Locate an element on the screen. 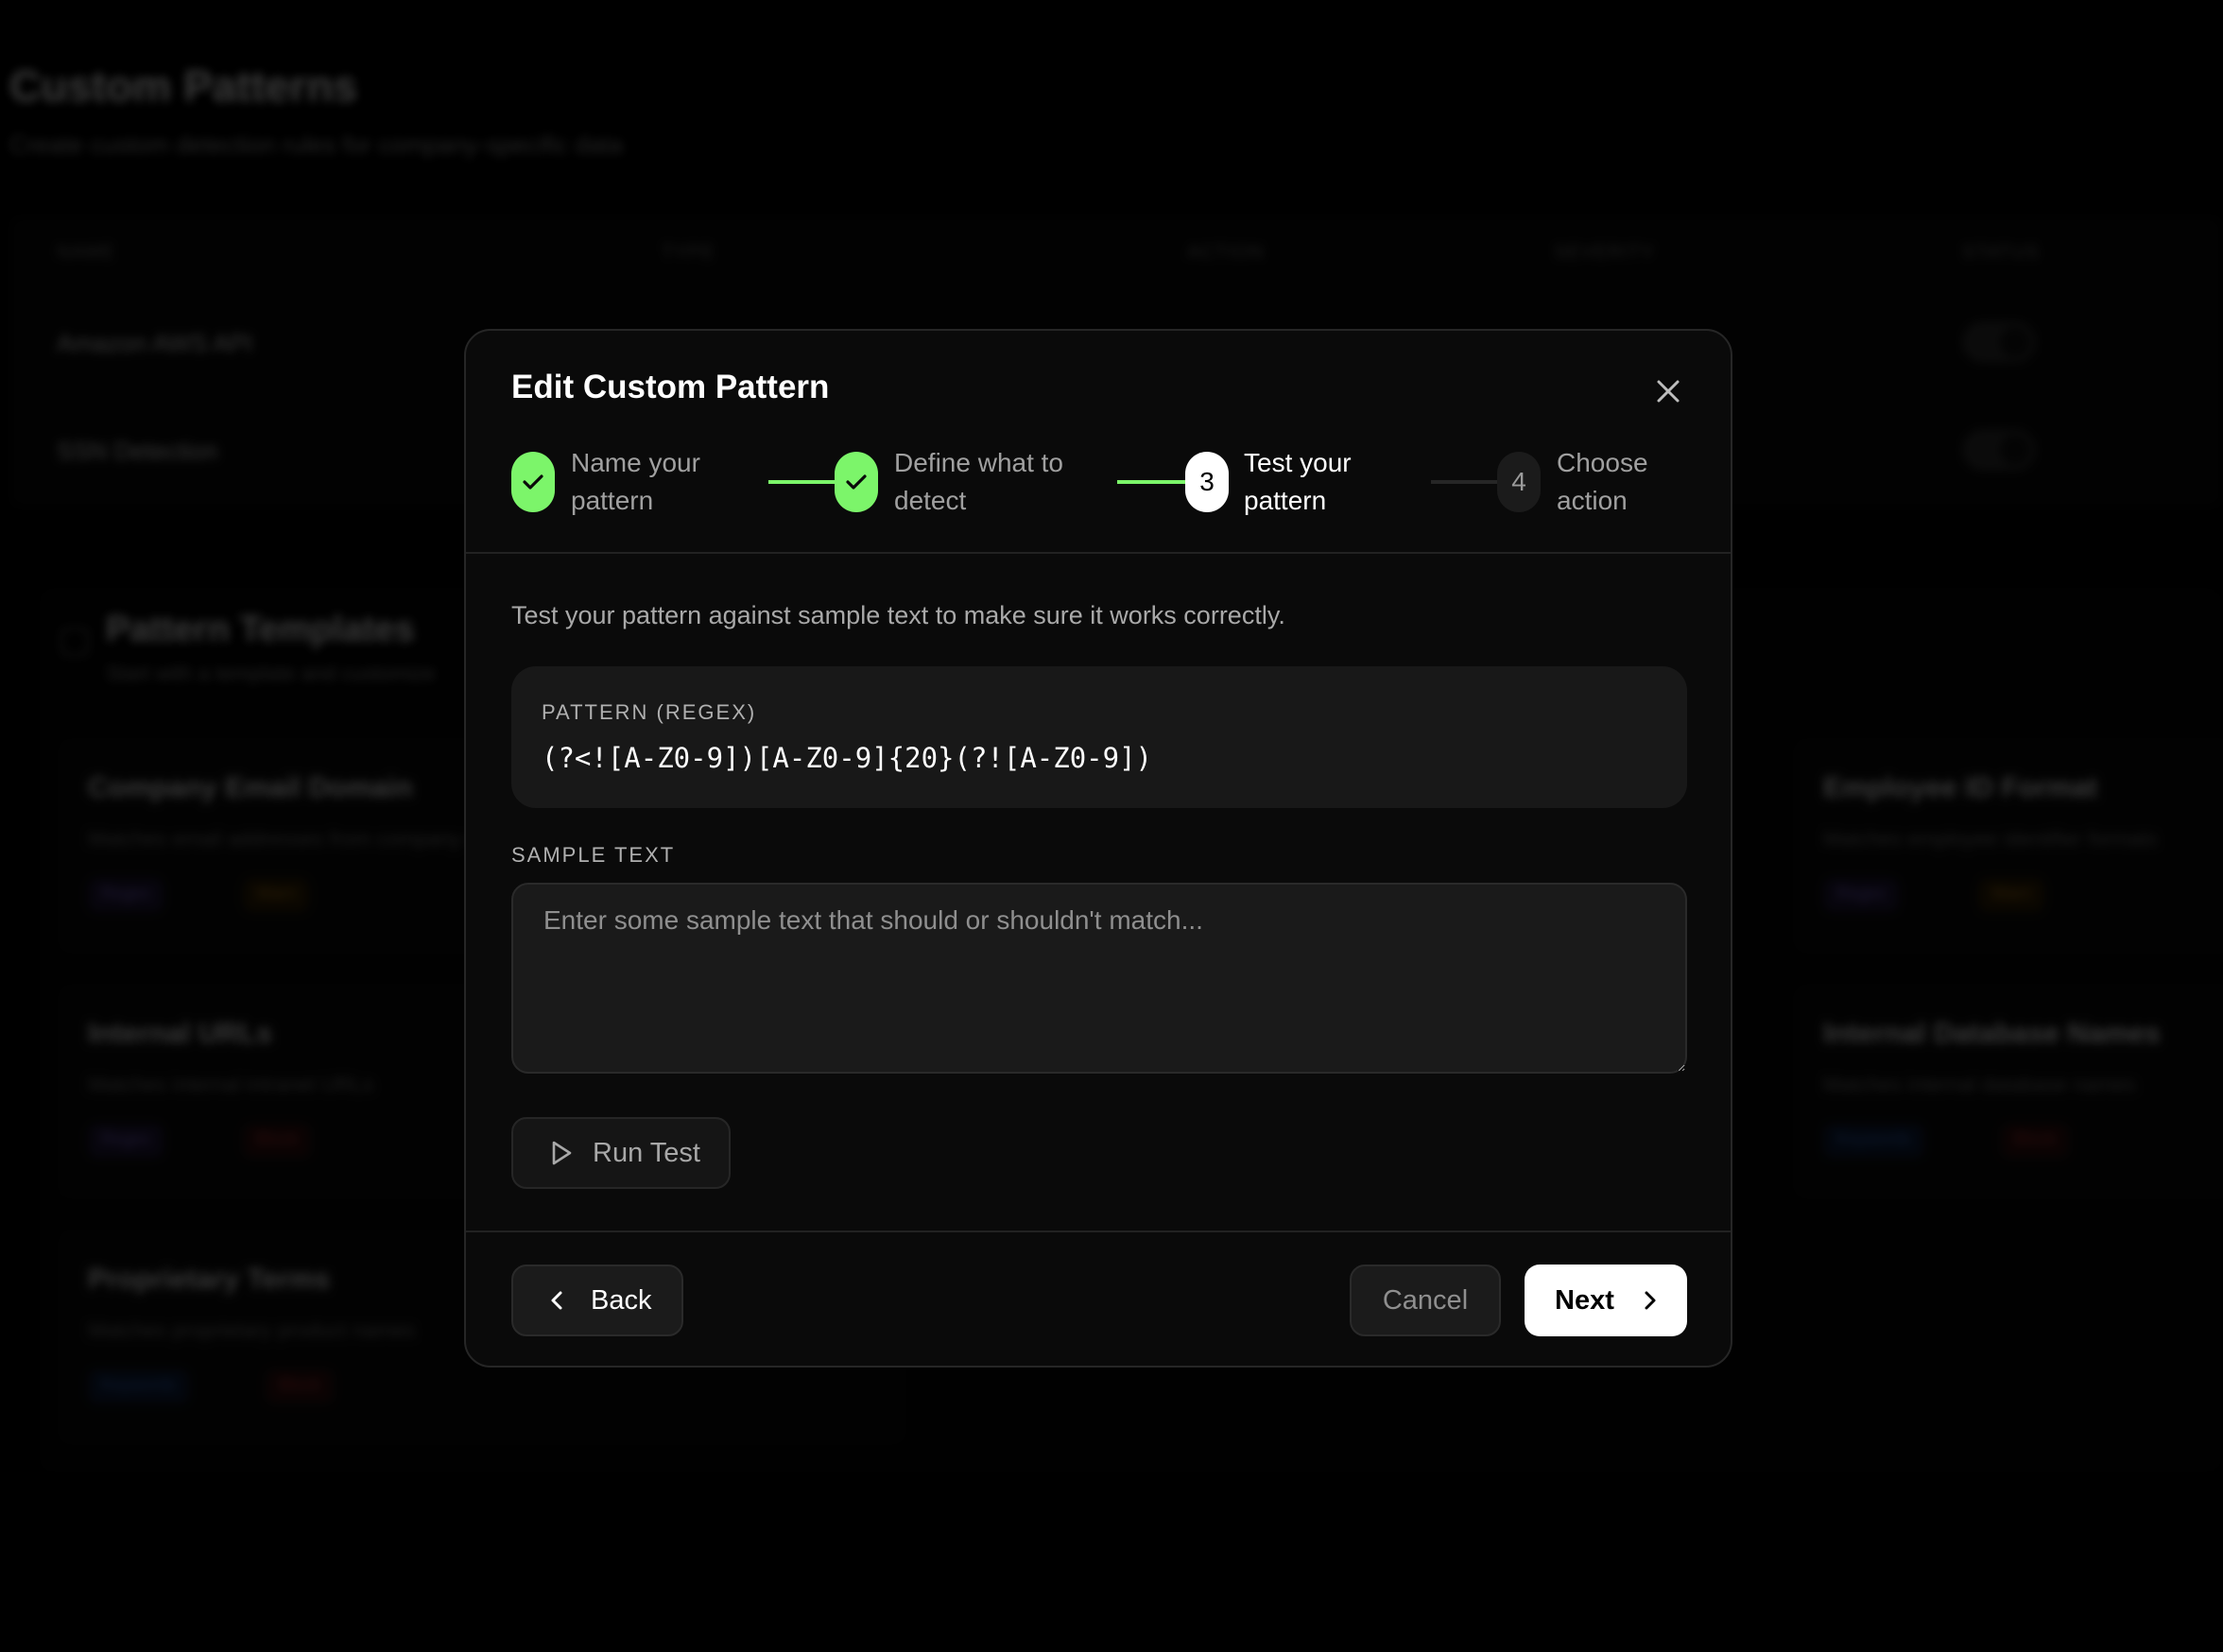  pattern-value: (?<![A-Z0-9])[A-Z0-9]{20}(?![A-Z0-9]) is located at coordinates (847, 758).